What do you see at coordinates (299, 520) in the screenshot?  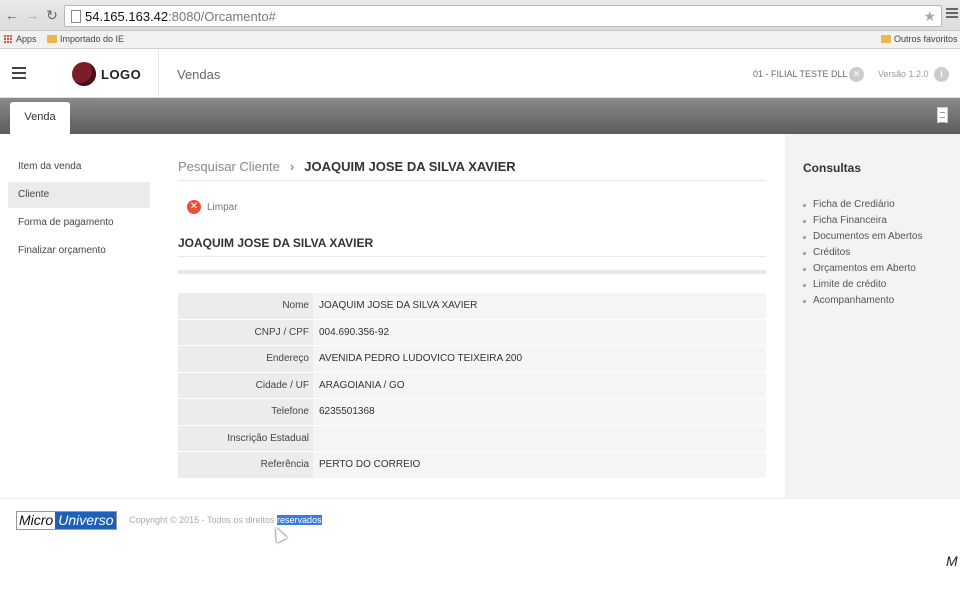 I see `selected-text: reservados` at bounding box center [299, 520].